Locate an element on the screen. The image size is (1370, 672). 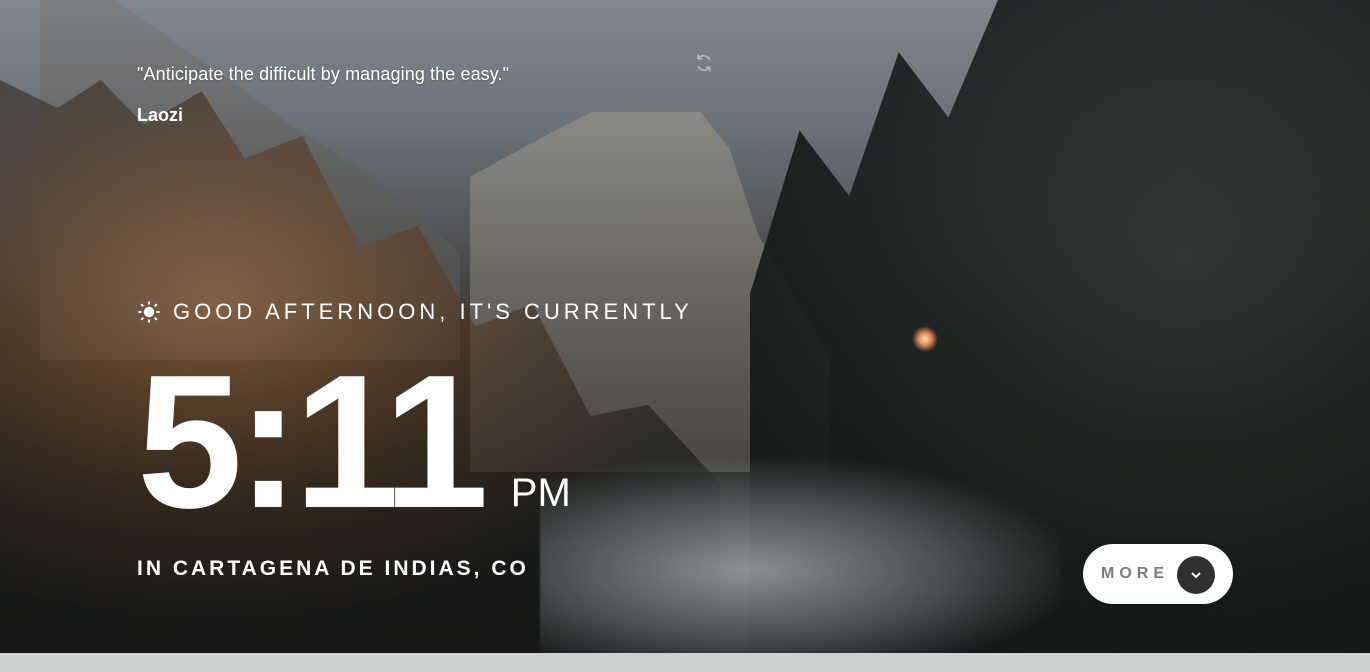
location: IN CARTAGENA DE INDIAS, CO is located at coordinates (333, 568).